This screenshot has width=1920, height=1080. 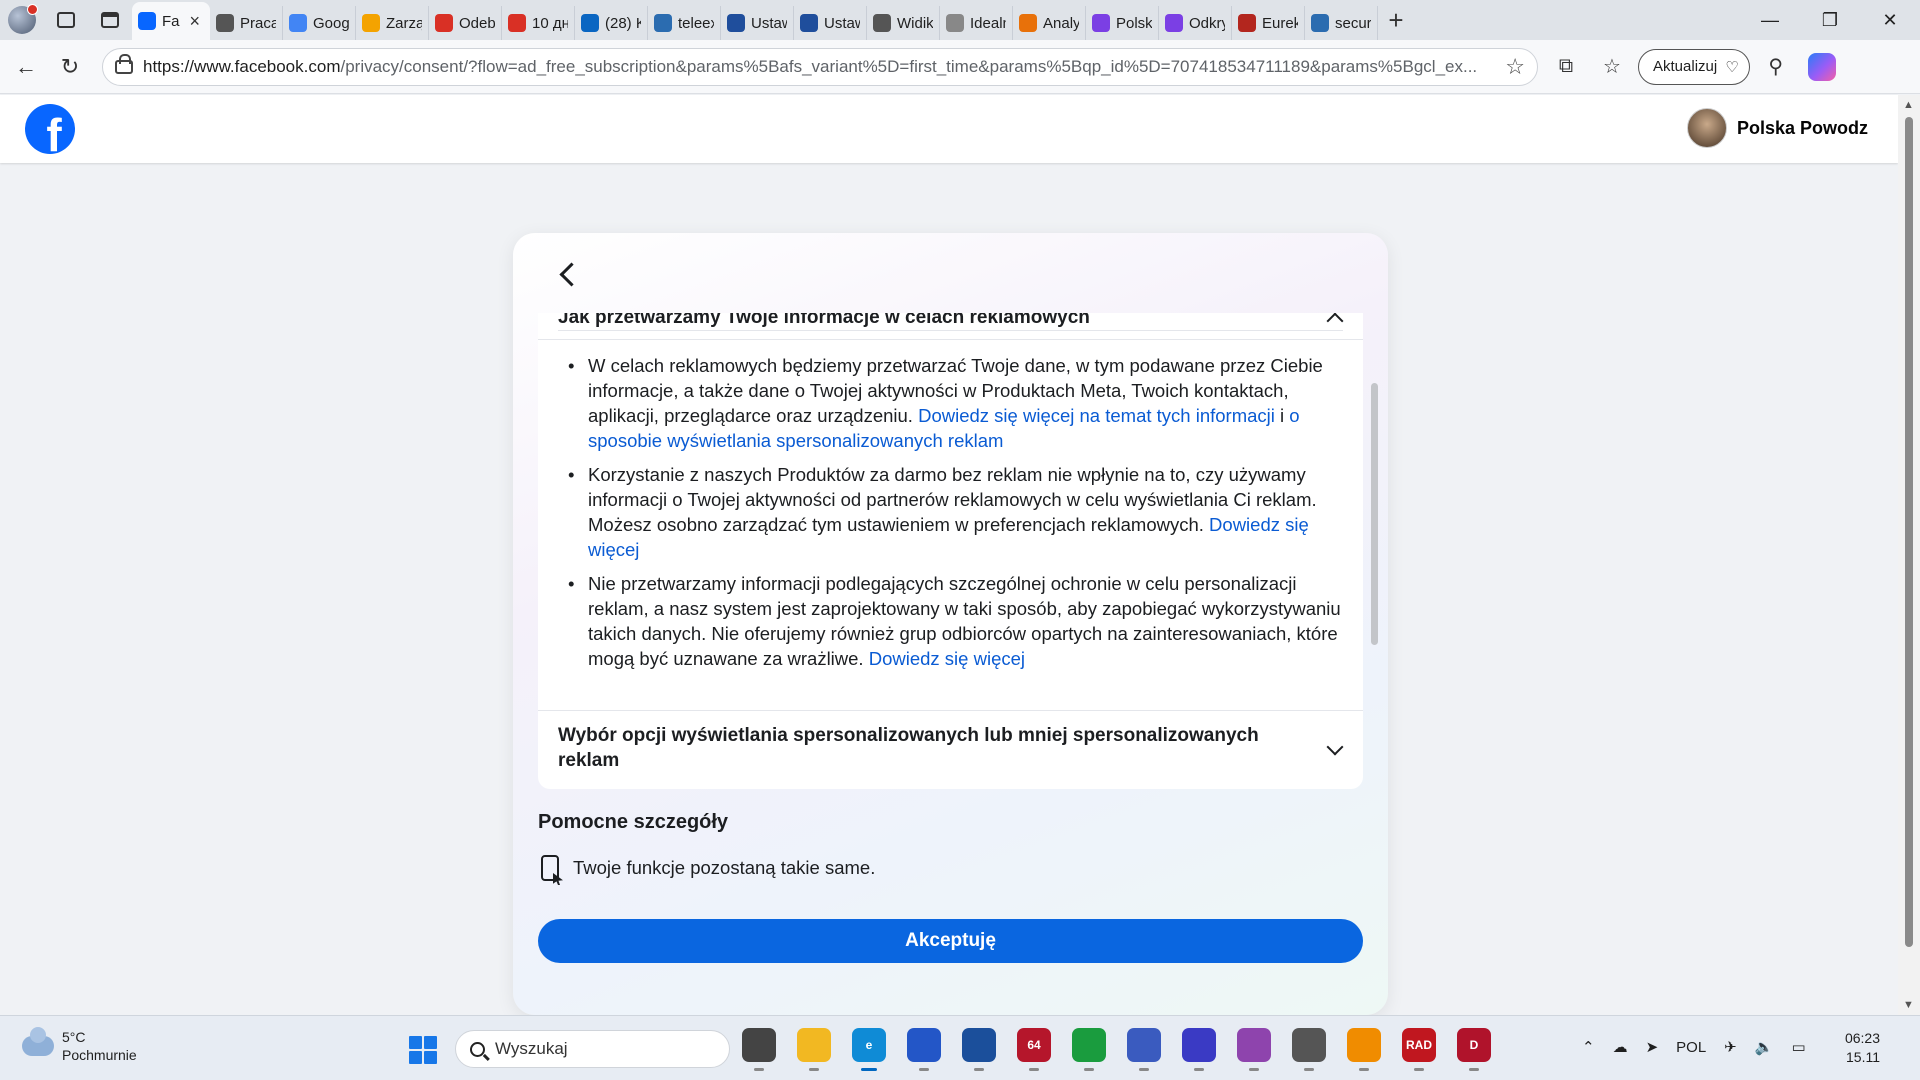 I want to click on close-tab-icon: ×, so click(x=195, y=21).